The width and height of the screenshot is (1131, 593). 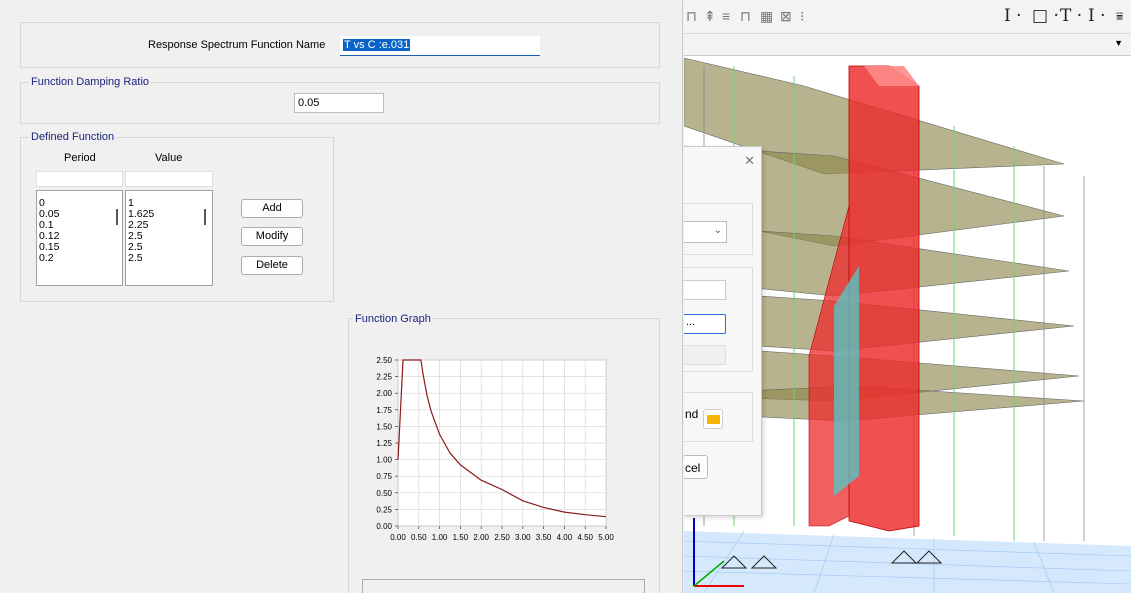 What do you see at coordinates (802, 16) in the screenshot?
I see `dimension-tool-icon: ⁝` at bounding box center [802, 16].